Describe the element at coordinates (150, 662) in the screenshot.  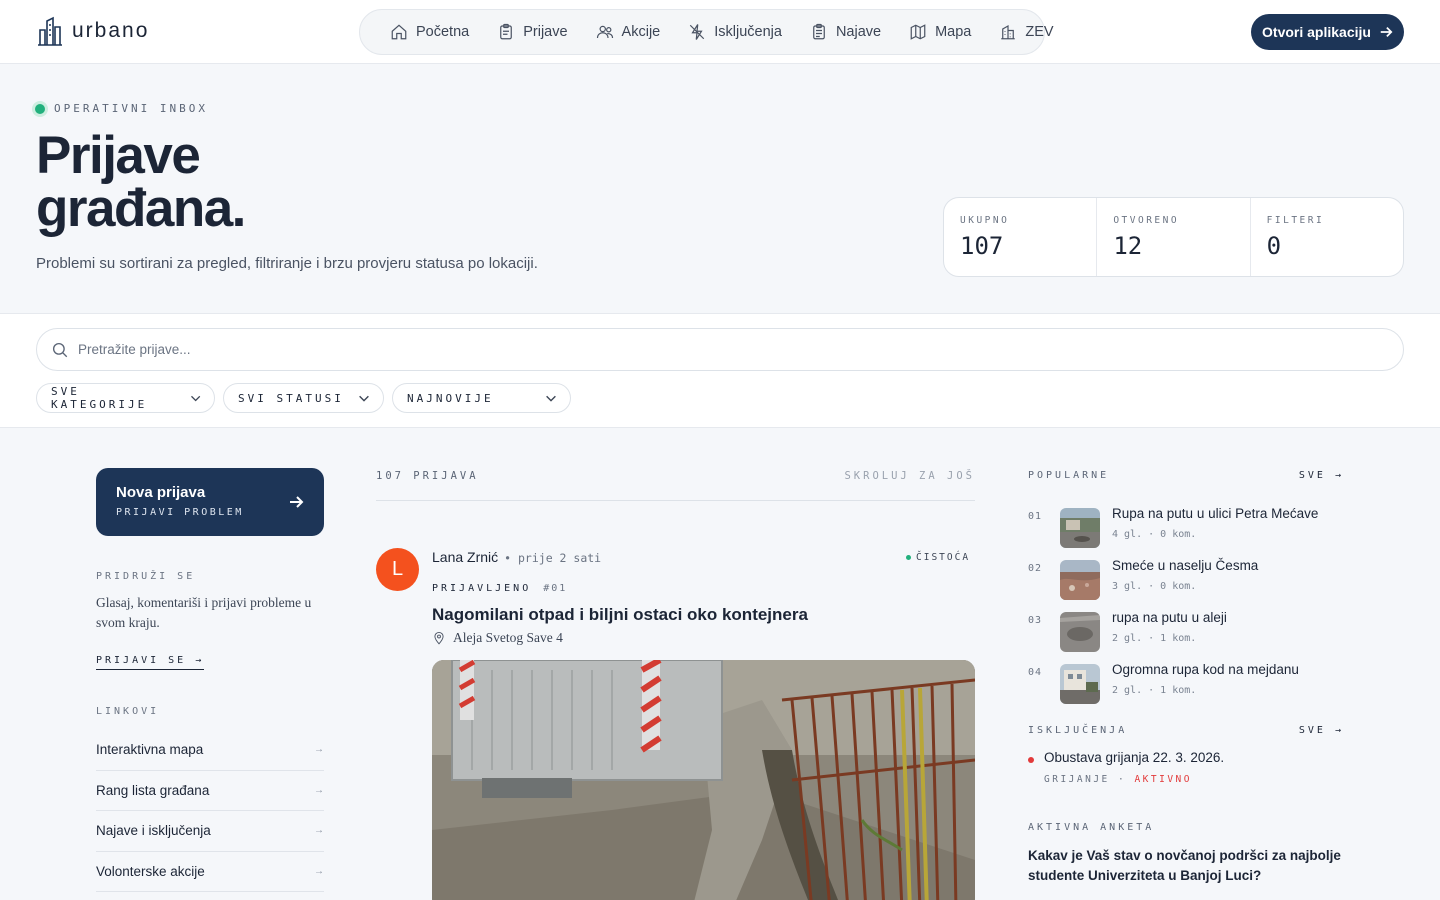
I see `sign-in-link: PRIJAVI SE →` at that location.